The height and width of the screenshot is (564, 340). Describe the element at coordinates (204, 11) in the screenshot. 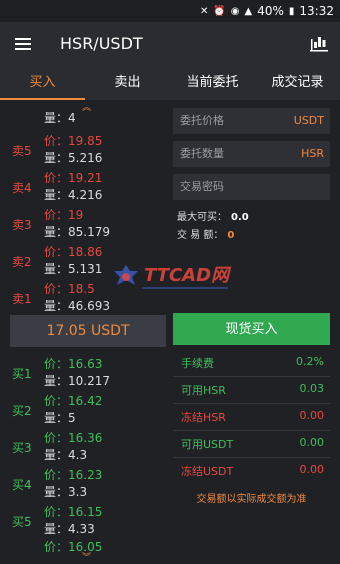

I see `mute-icon: ✕` at that location.